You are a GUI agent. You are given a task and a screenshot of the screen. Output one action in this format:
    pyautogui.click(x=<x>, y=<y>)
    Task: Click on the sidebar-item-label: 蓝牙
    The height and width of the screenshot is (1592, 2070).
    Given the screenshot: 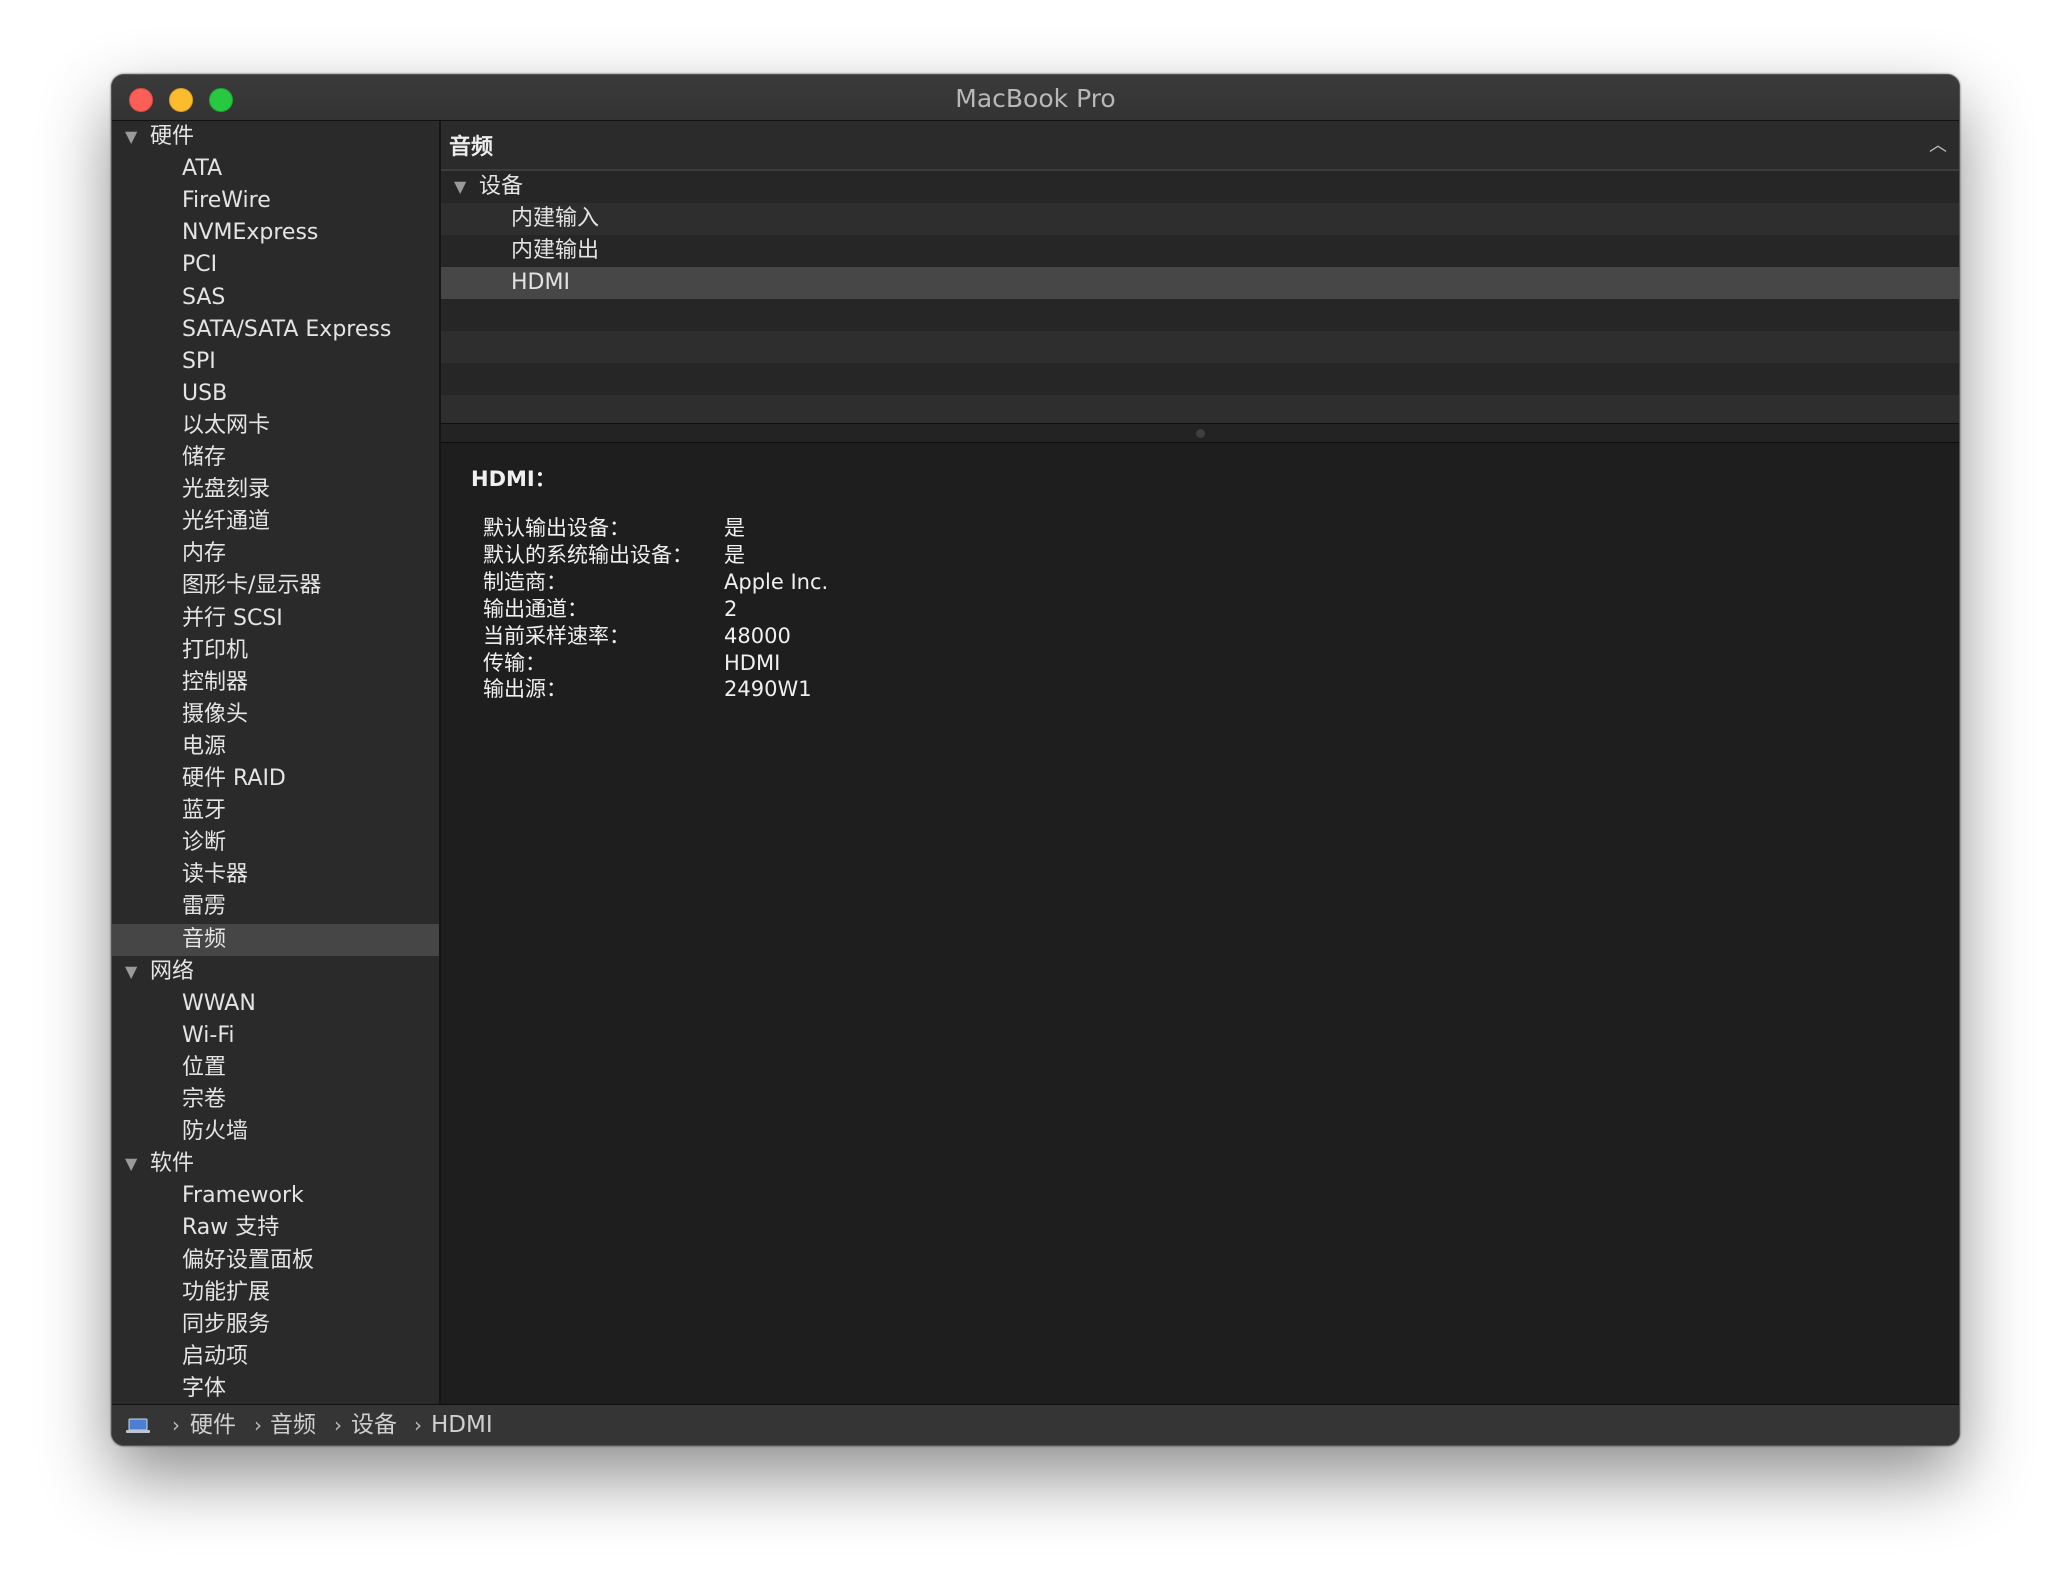 What is the action you would take?
    pyautogui.click(x=204, y=810)
    